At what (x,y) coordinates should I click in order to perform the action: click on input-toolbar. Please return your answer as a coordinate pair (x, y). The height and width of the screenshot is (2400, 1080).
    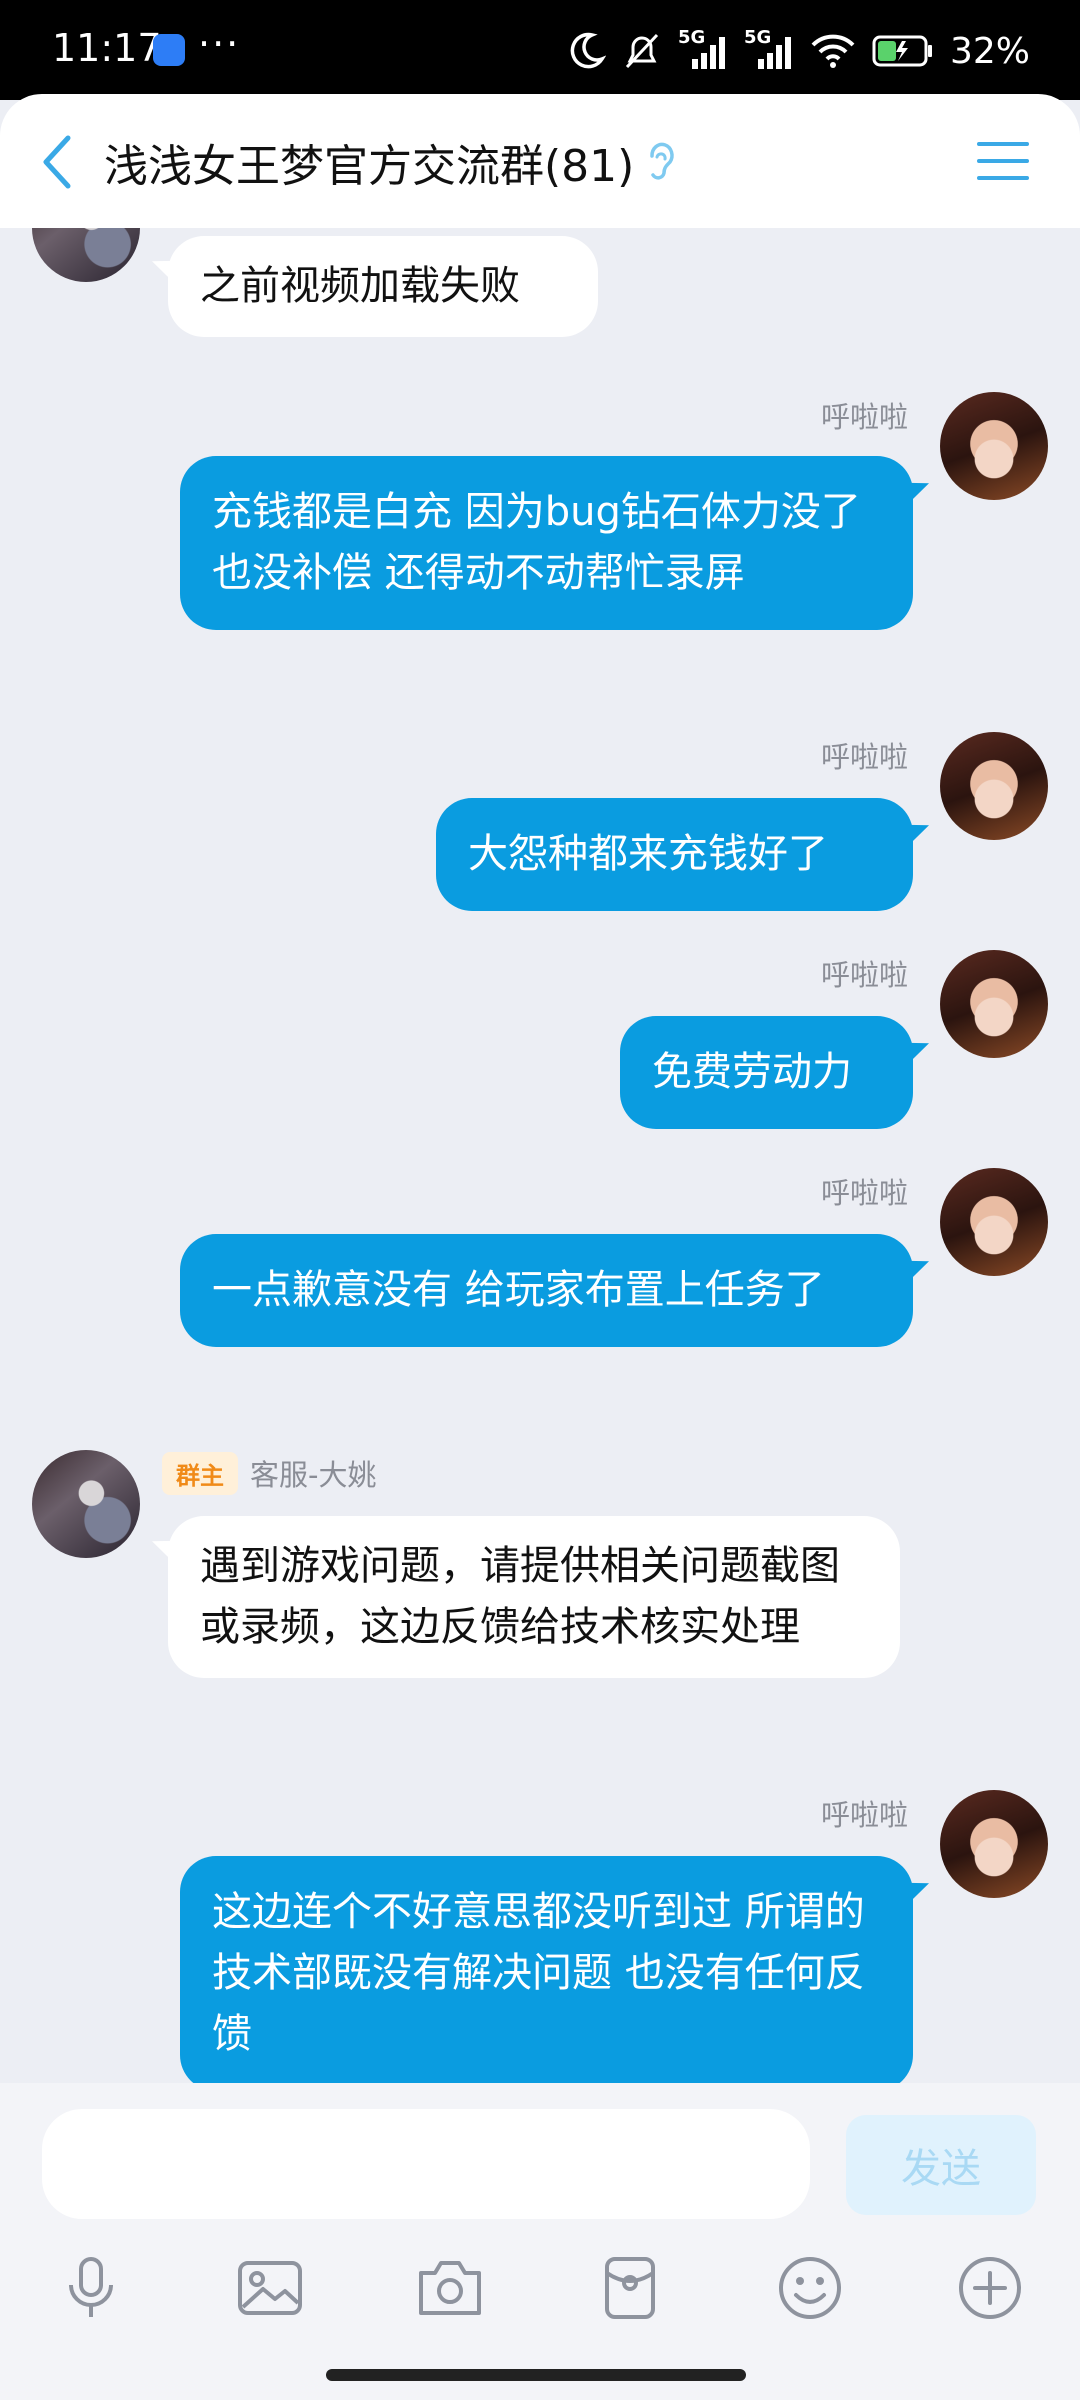
    Looking at the image, I should click on (540, 2293).